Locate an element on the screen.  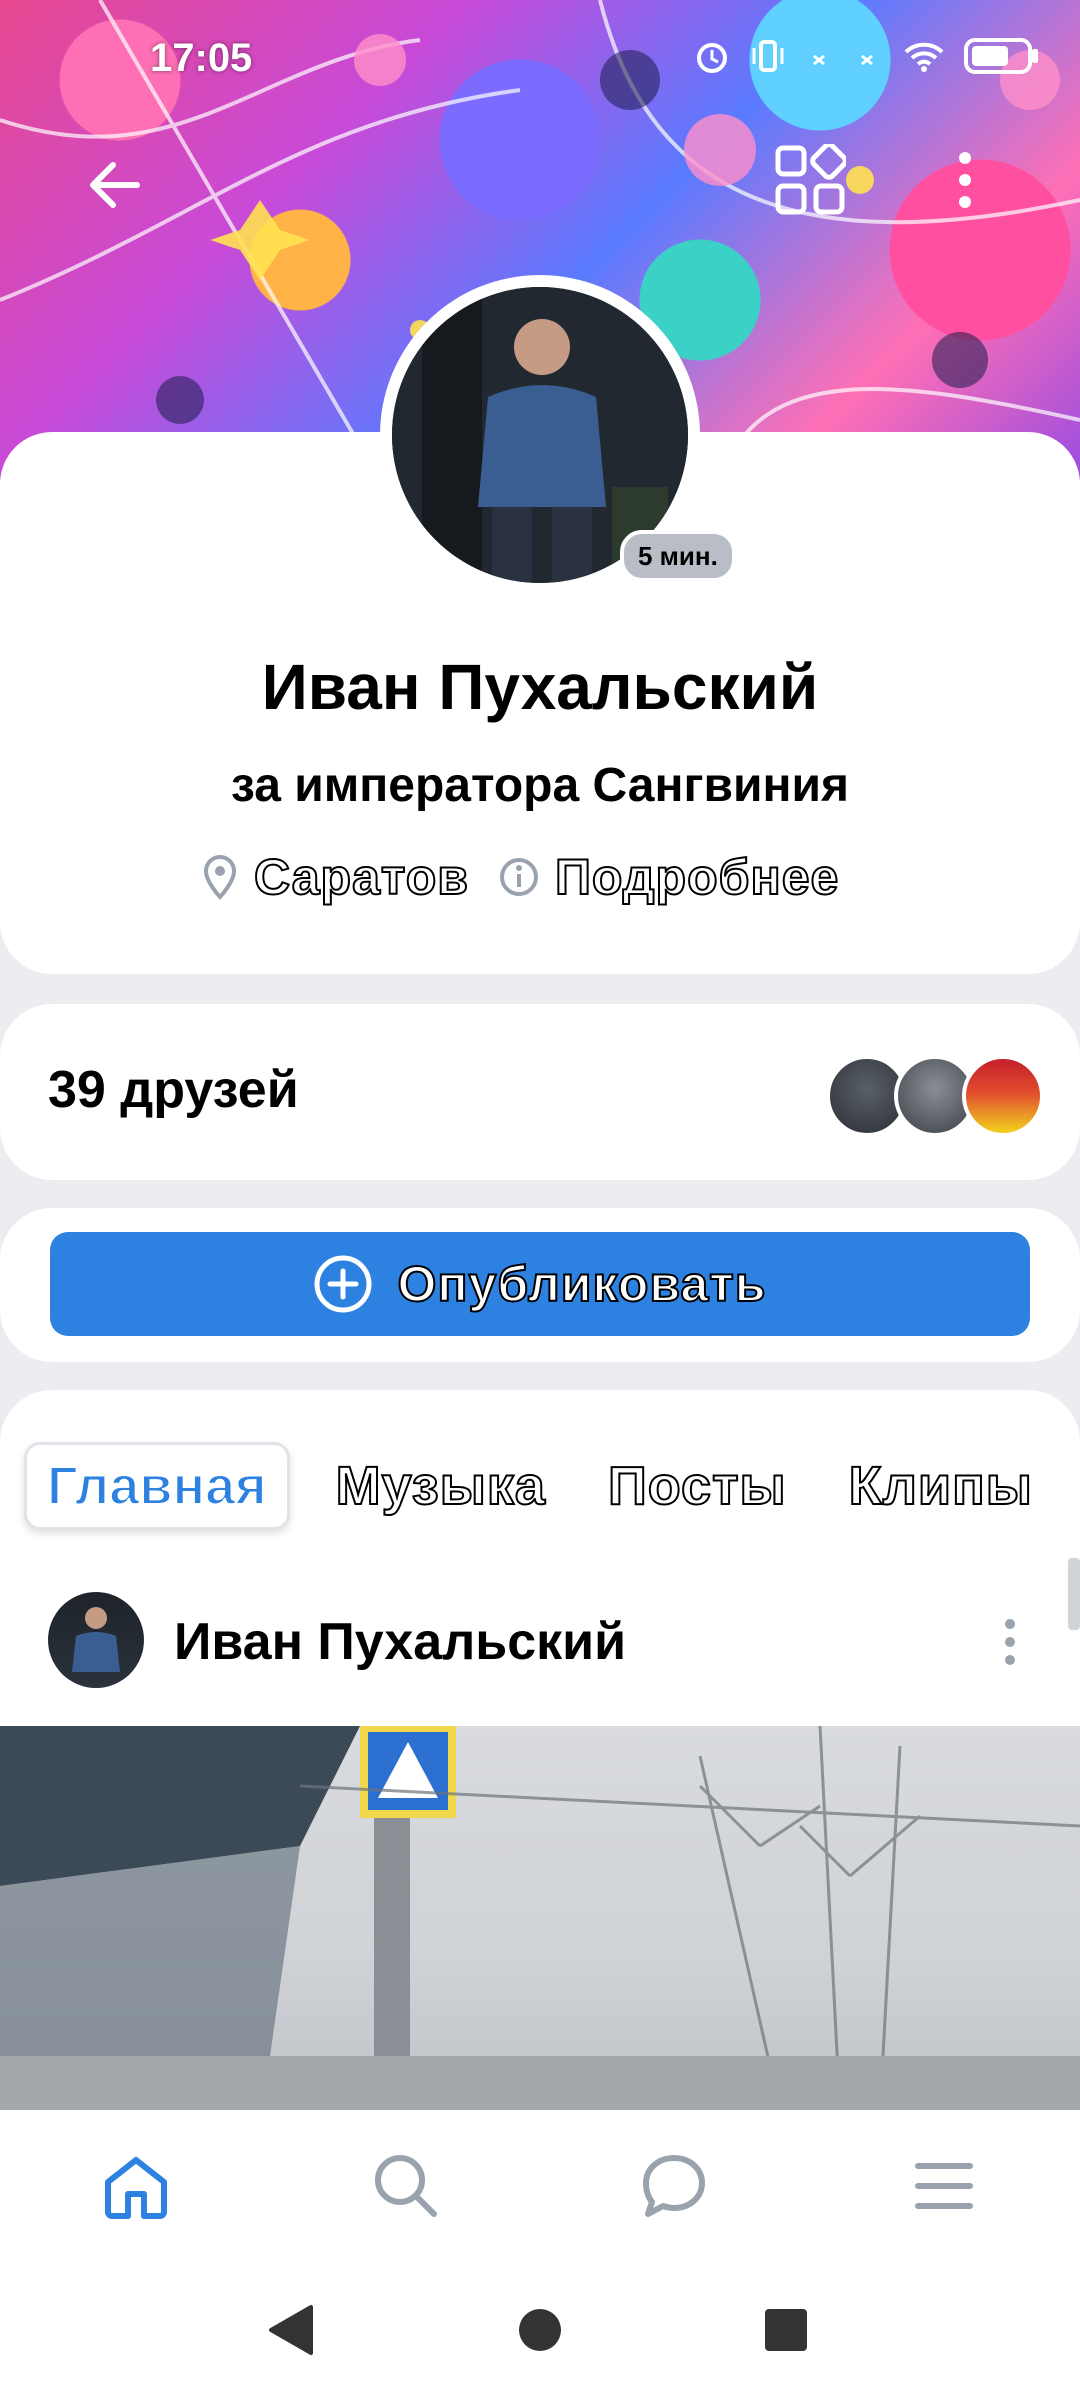
tab-music: Музыка is located at coordinates (440, 1486).